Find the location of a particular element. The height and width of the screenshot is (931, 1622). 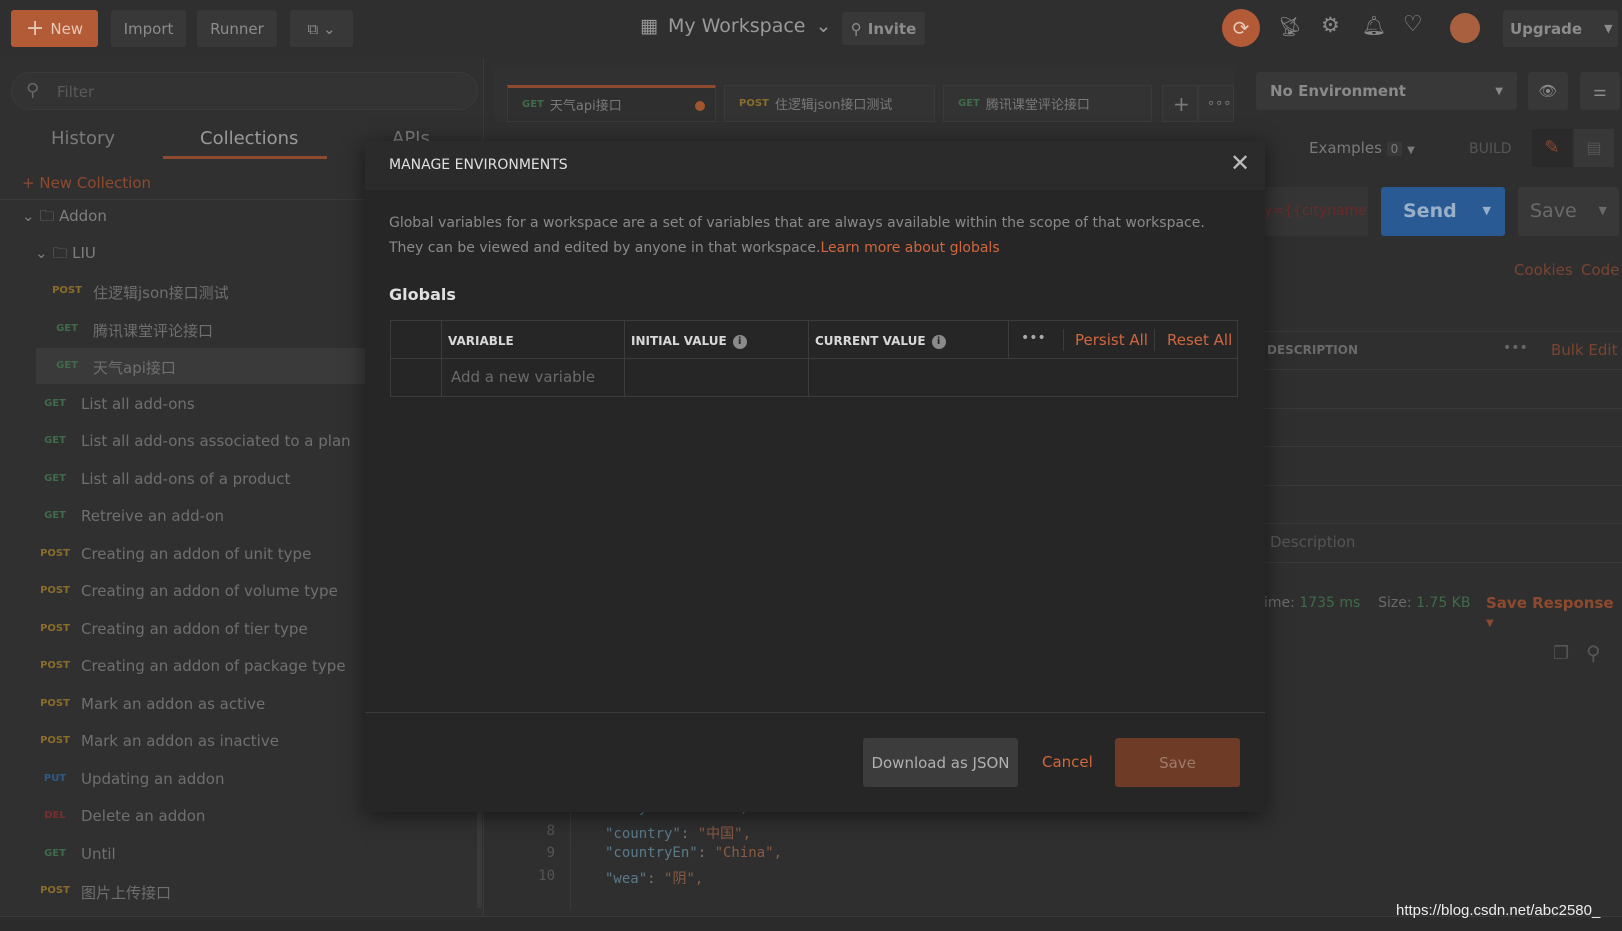

invite-button: ⚲ Invite is located at coordinates (883, 28).